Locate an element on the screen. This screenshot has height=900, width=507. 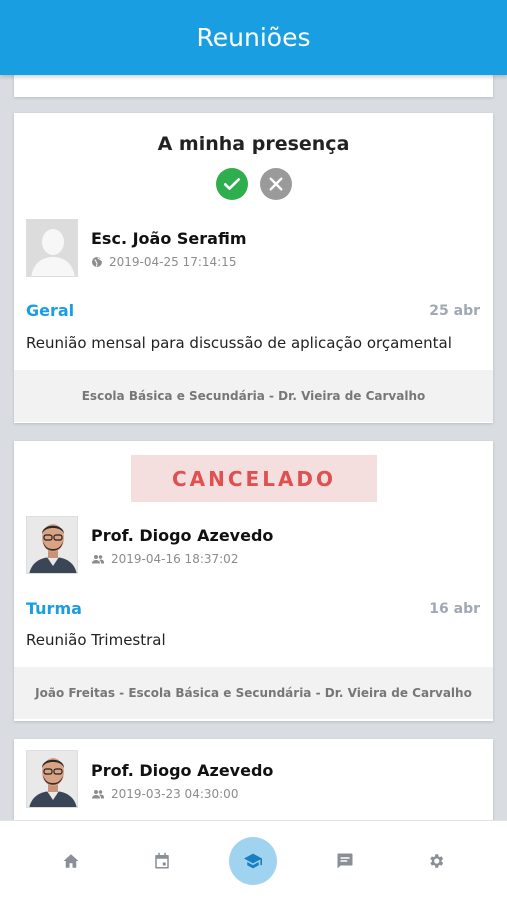
meeting-date: 25 abr is located at coordinates (454, 311).